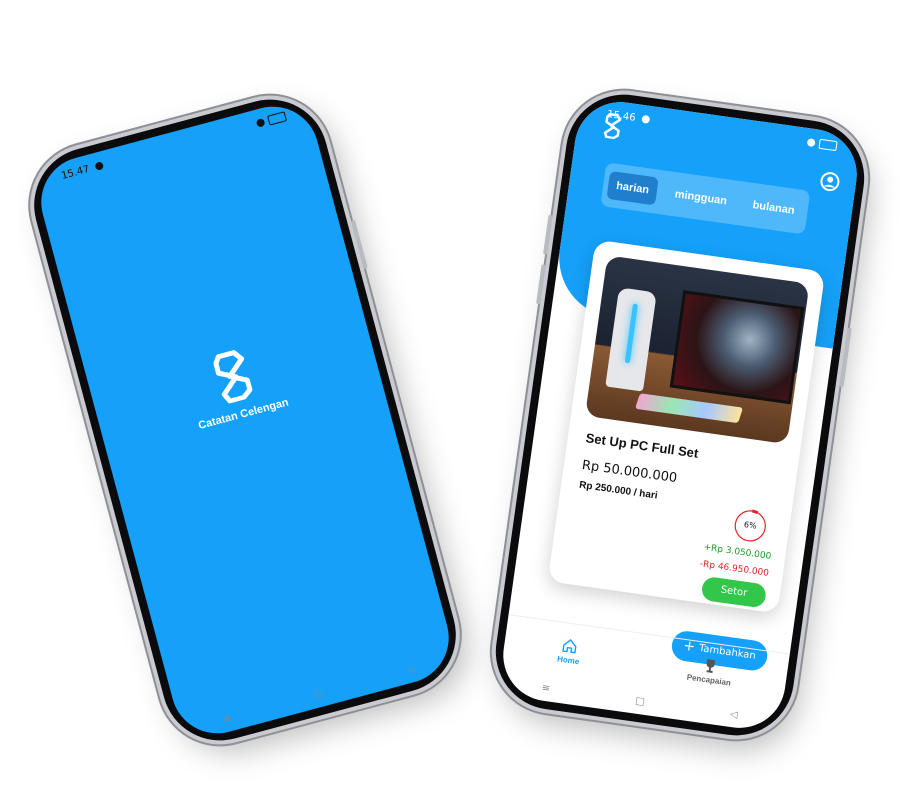 Image resolution: width=900 pixels, height=800 pixels. What do you see at coordinates (734, 569) in the screenshot?
I see `remaining-amount: -Rp 46.950.000` at bounding box center [734, 569].